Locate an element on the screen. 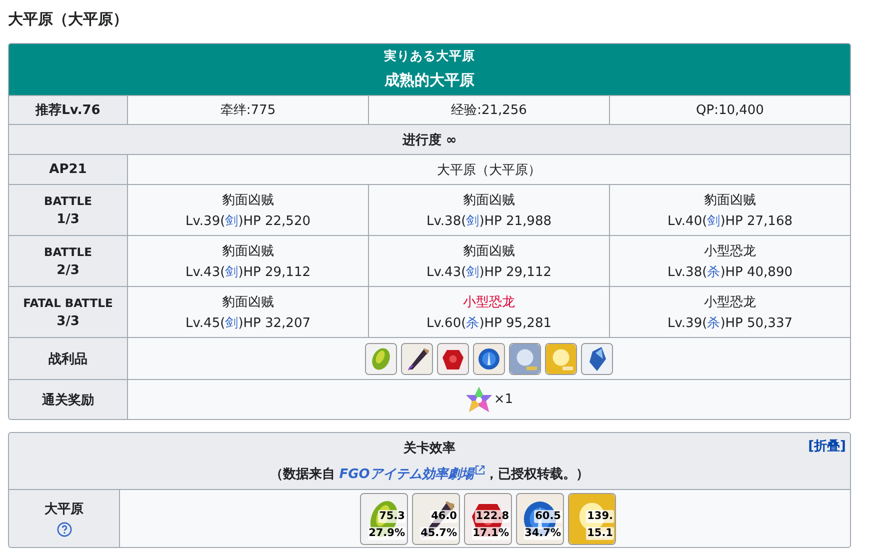 This screenshot has width=875, height=559. enemy-stats: Lv.40(剑)HP 27,168 is located at coordinates (730, 221).